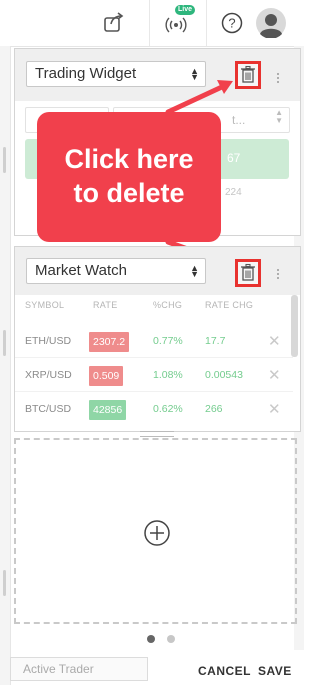  Describe the element at coordinates (214, 409) in the screenshot. I see `rate-chg-cell: 266` at that location.